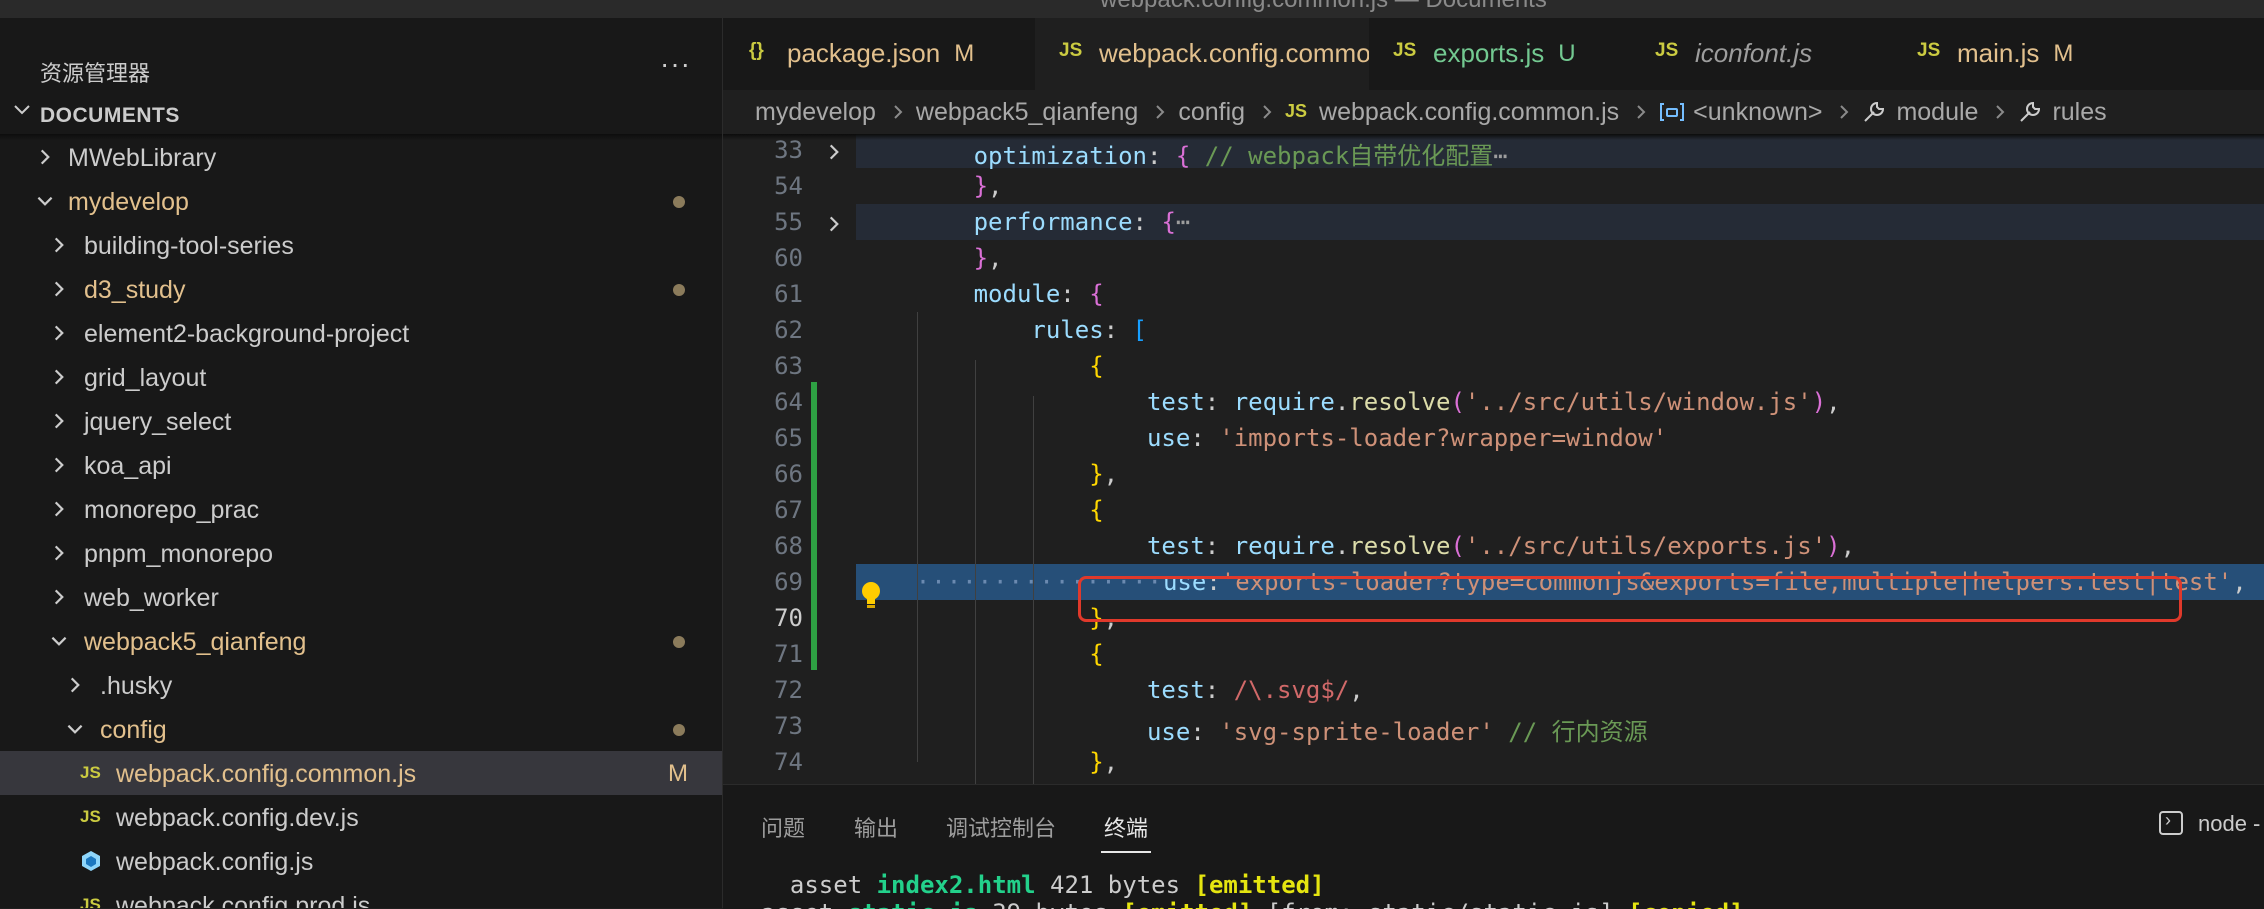 This screenshot has width=2264, height=909. I want to click on code-line: rules: [, so click(1002, 330).